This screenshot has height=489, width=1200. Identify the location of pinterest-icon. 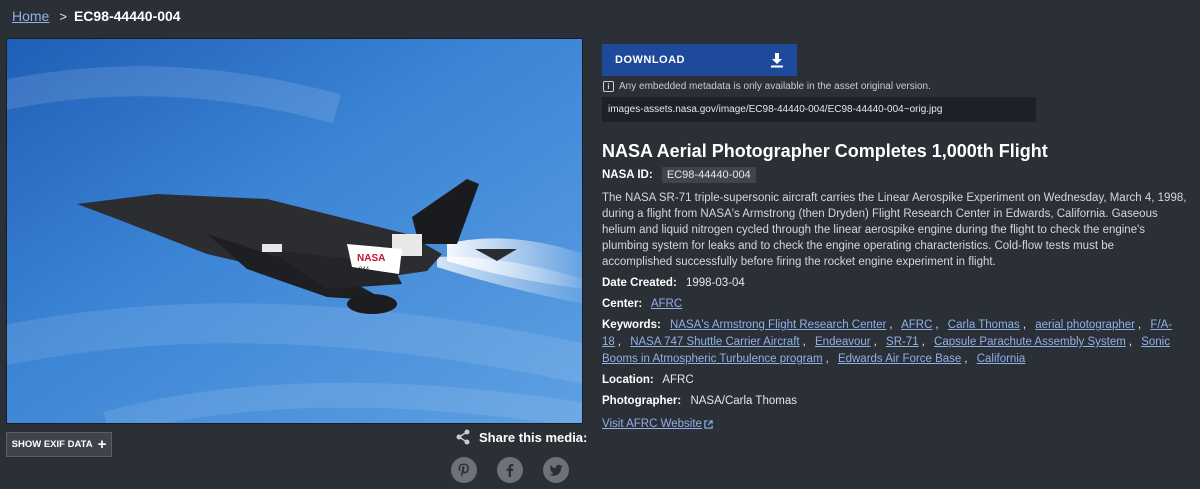
(463, 470).